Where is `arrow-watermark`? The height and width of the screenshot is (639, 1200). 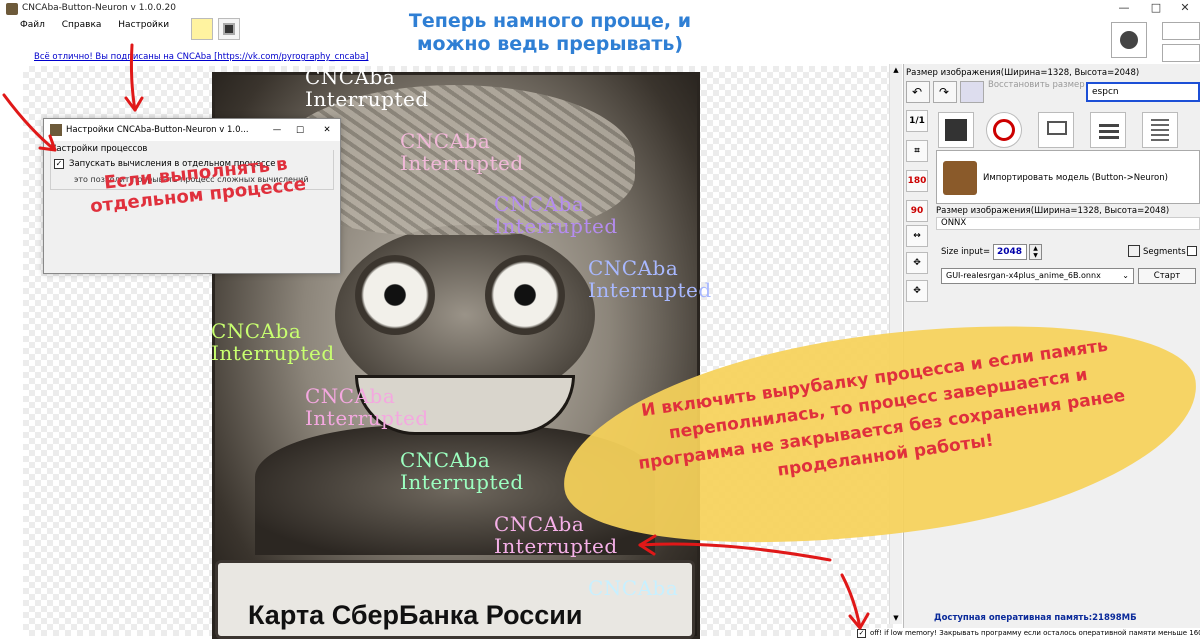
arrow-watermark is located at coordinates (735, 552).